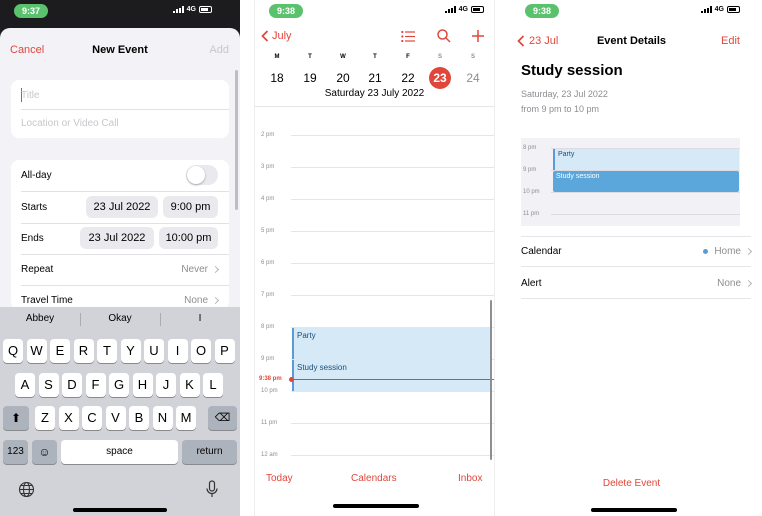  I want to click on add-event-icon, so click(478, 36).